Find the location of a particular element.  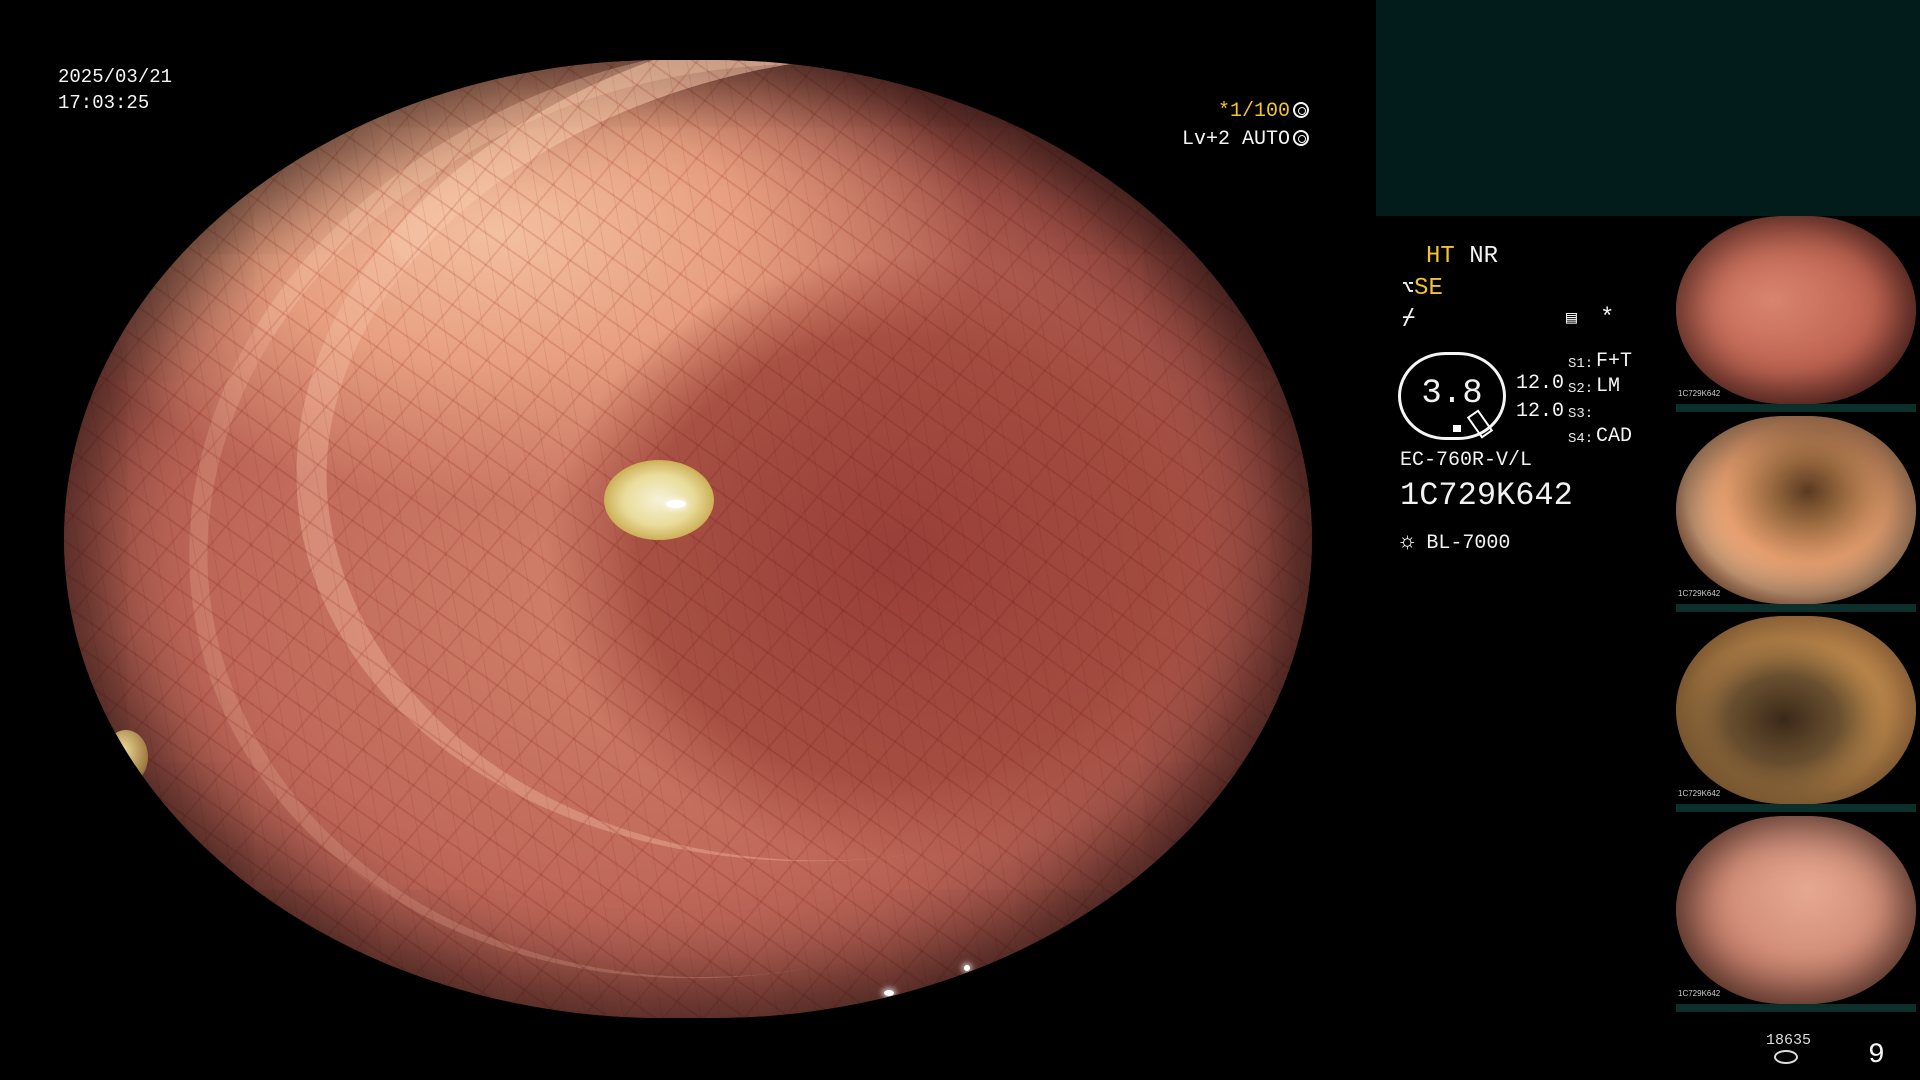

light-source: BL-7000 is located at coordinates (1468, 543).